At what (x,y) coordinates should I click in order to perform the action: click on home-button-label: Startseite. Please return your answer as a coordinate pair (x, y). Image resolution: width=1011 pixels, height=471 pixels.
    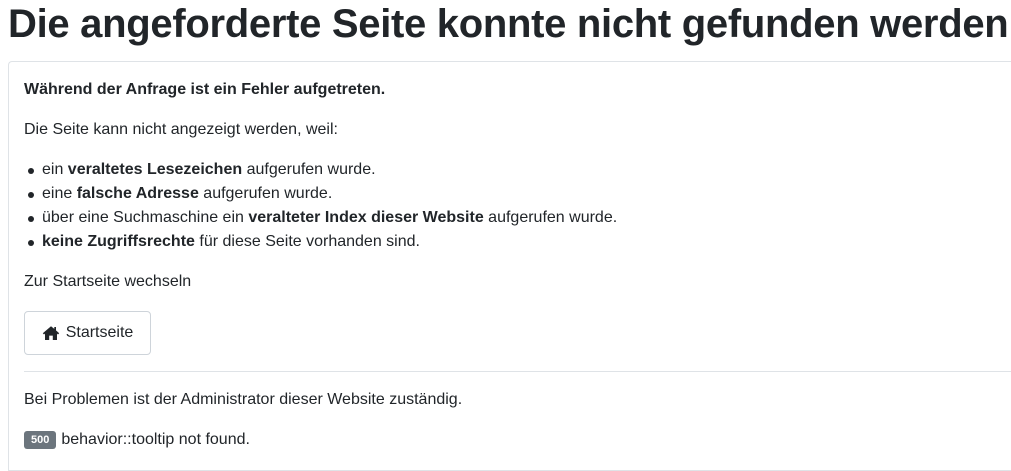
    Looking at the image, I should click on (99, 332).